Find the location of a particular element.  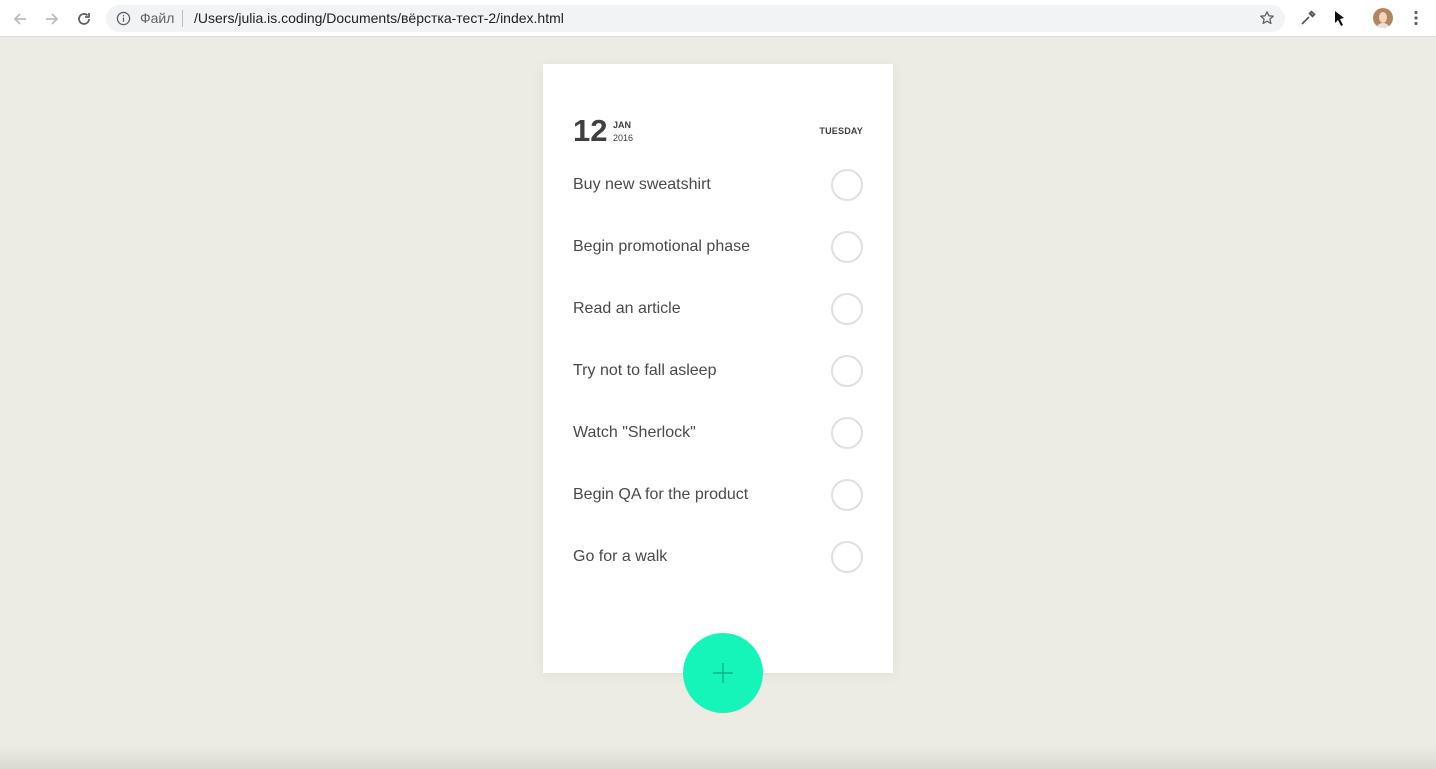

task-label: Read an article is located at coordinates (627, 308).